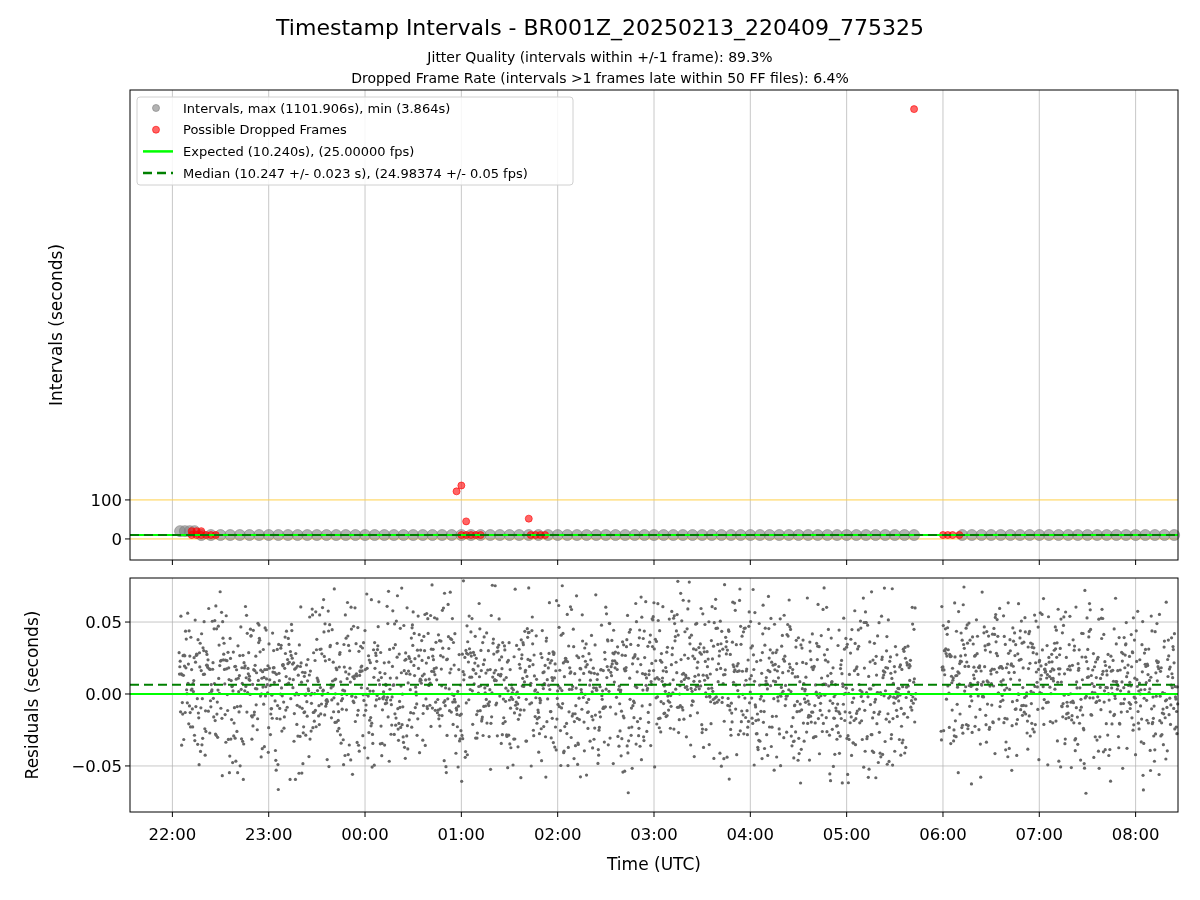 This screenshot has height=900, width=1200. What do you see at coordinates (32, 695) in the screenshot?
I see `y-axis-label: Residuals (seconds)` at bounding box center [32, 695].